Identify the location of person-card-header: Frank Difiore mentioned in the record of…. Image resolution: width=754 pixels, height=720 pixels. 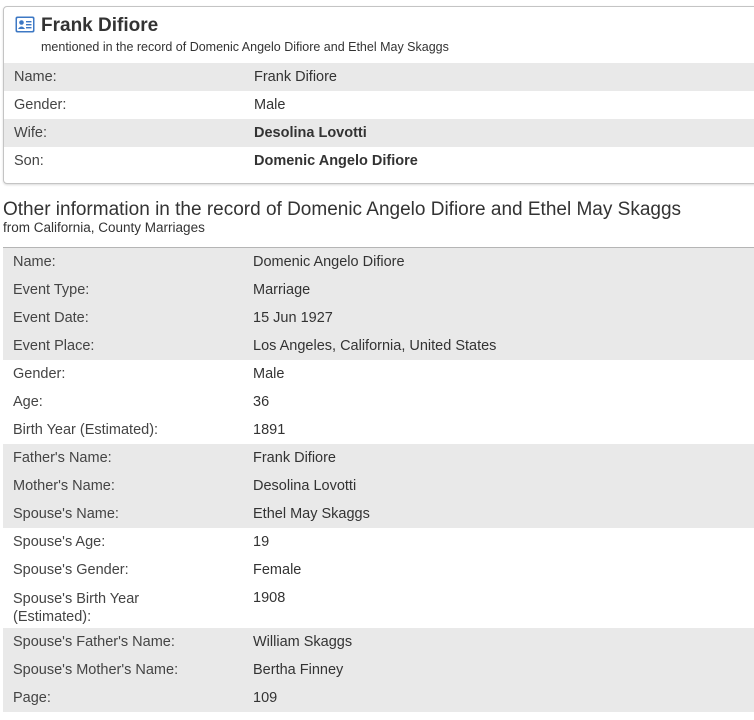
(379, 35).